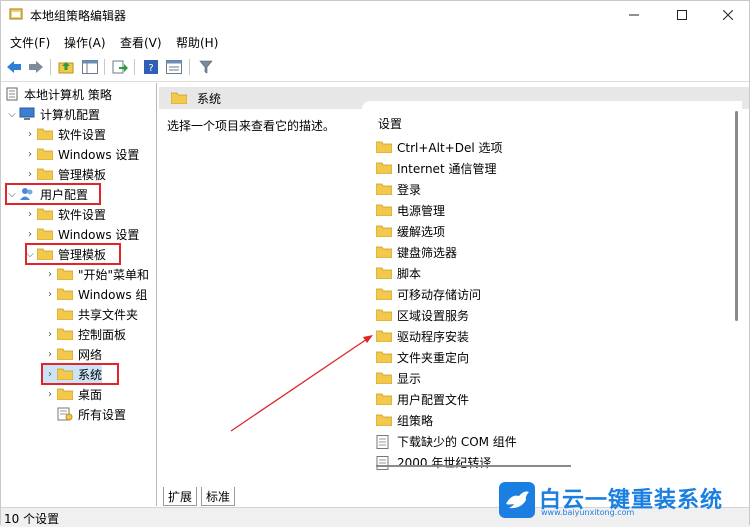 The width and height of the screenshot is (750, 527). Describe the element at coordinates (473, 466) in the screenshot. I see `horizontal-scrollbar` at that location.